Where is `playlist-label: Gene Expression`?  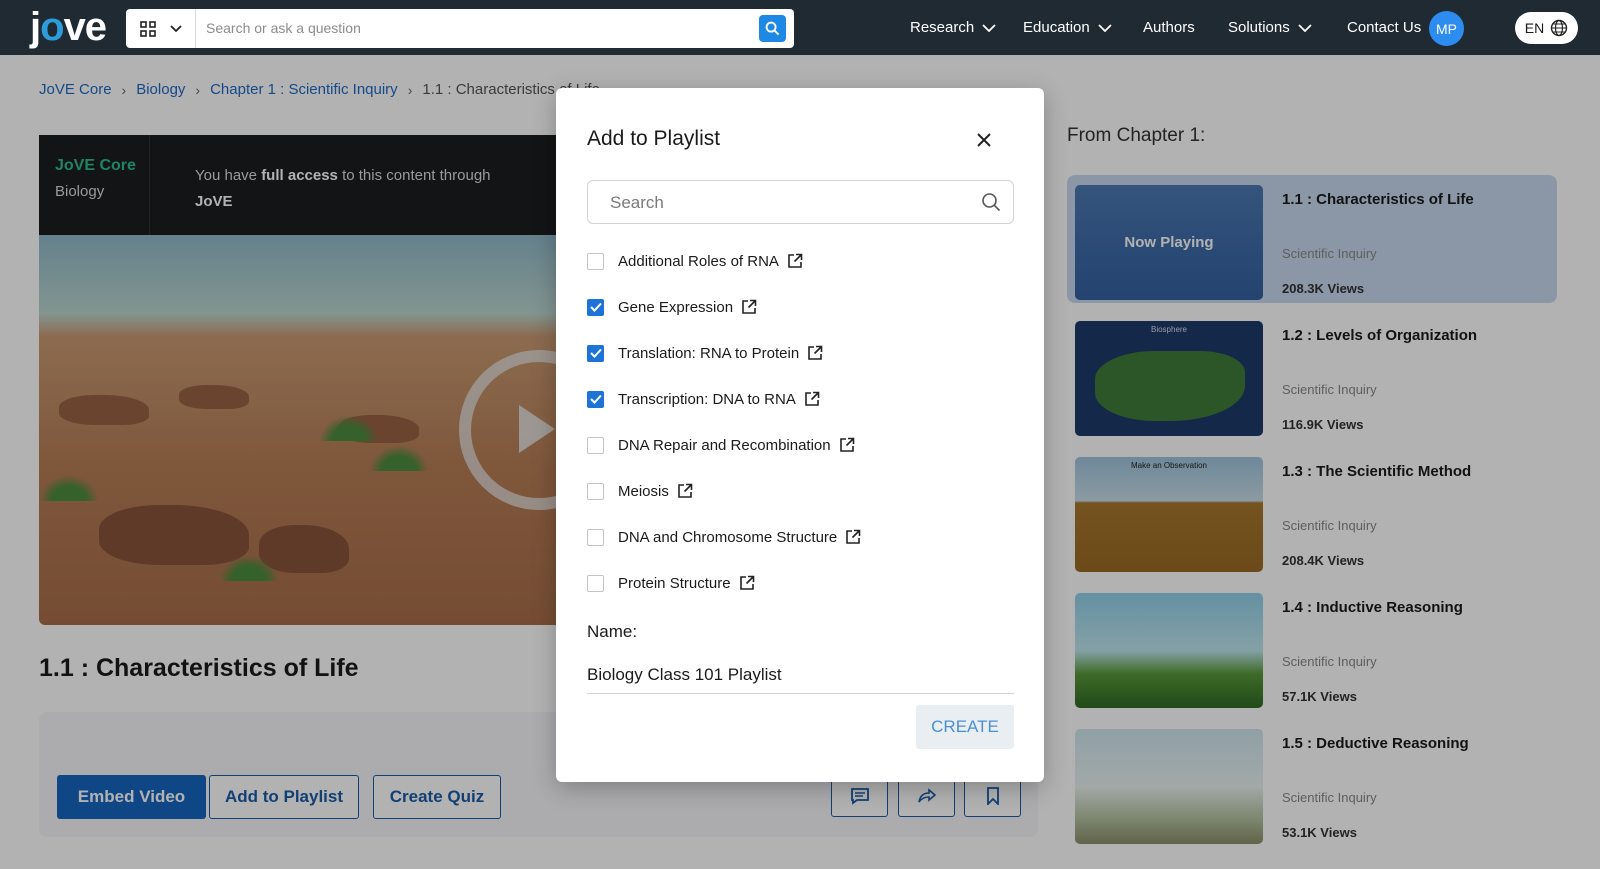 playlist-label: Gene Expression is located at coordinates (676, 307).